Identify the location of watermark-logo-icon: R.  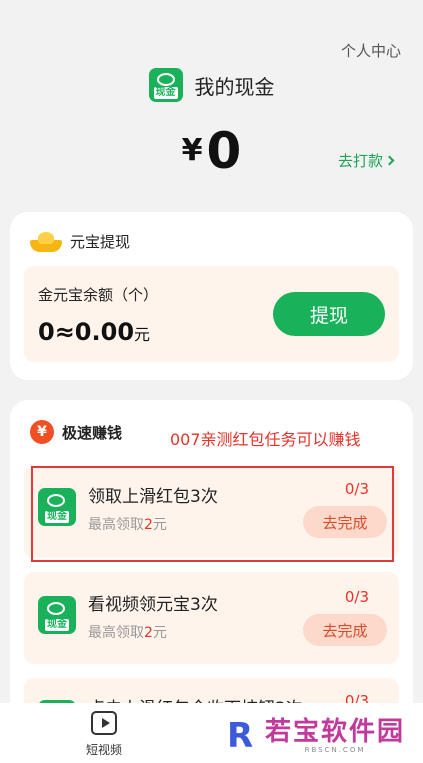
(240, 736).